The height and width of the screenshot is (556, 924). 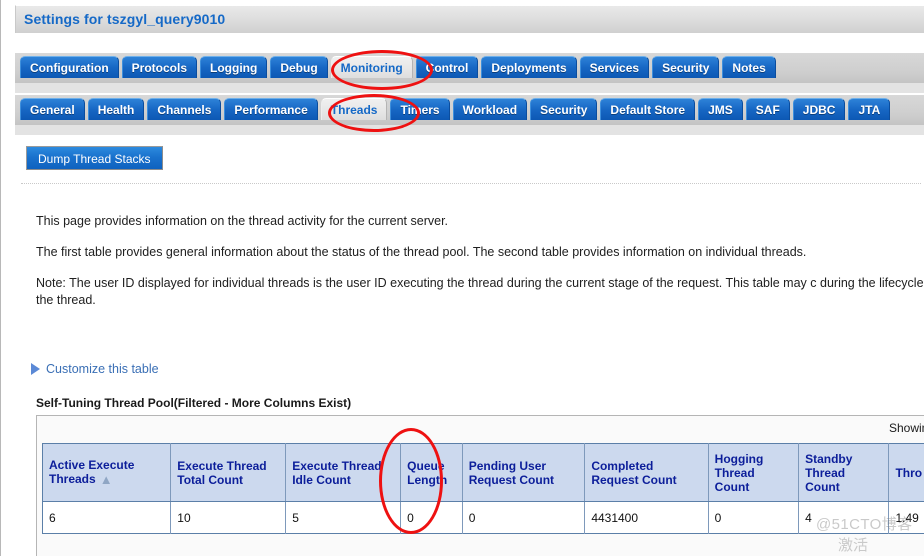 I want to click on tab-logging: Logging, so click(x=234, y=67).